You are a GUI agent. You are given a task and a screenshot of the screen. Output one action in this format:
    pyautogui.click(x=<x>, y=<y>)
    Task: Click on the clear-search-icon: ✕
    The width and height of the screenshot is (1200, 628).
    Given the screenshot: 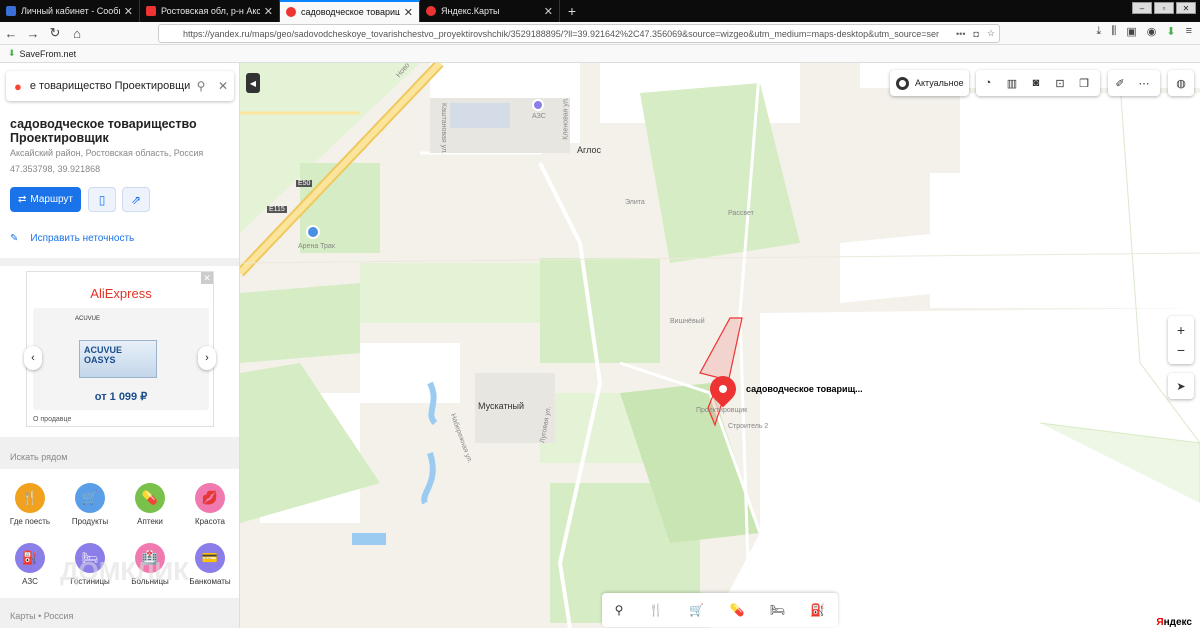 What is the action you would take?
    pyautogui.click(x=223, y=86)
    